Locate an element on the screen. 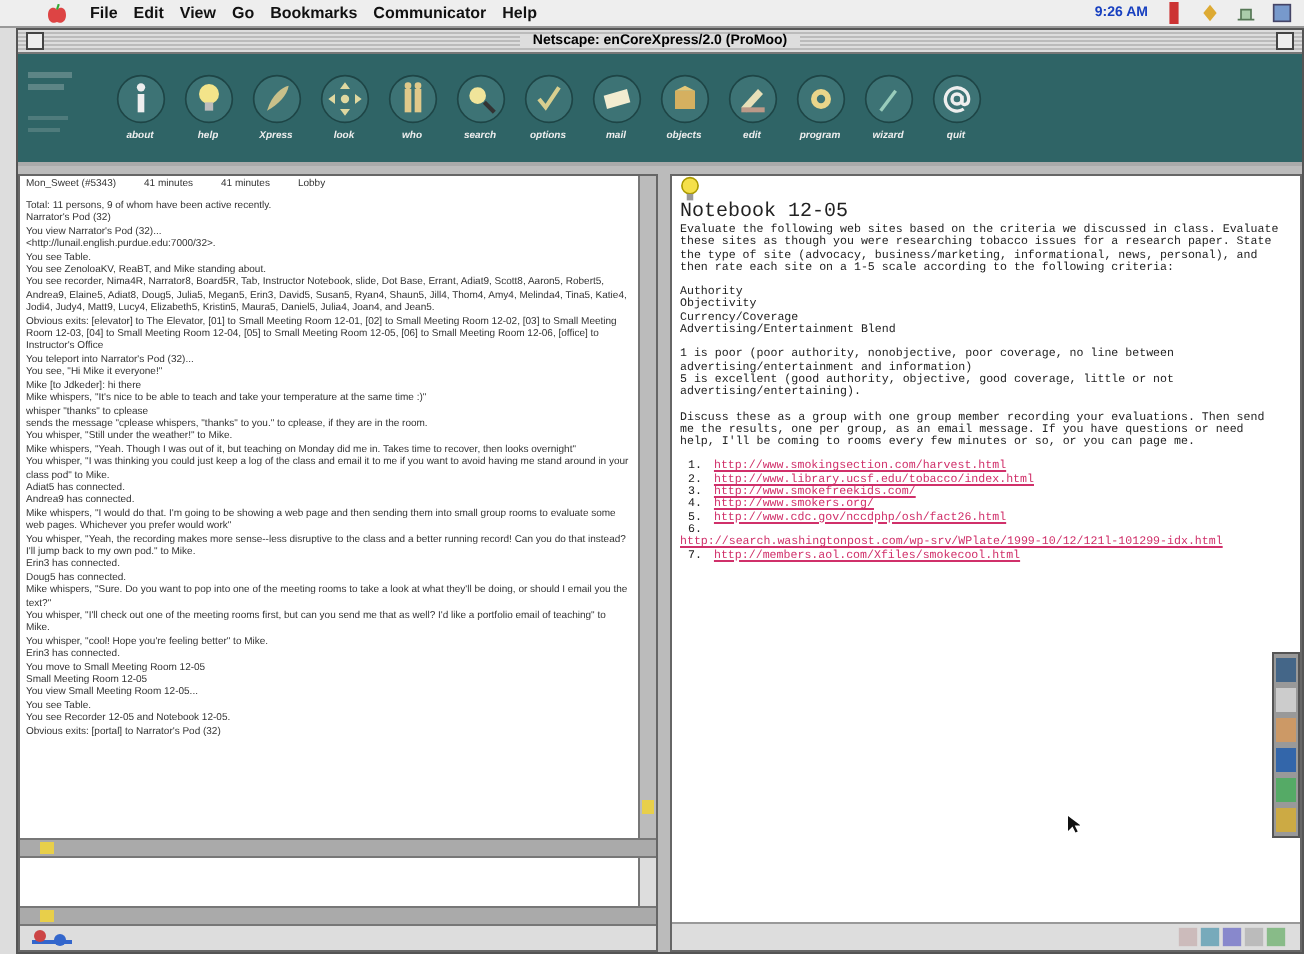 This screenshot has width=1304, height=954. at-sign-icon is located at coordinates (956, 99).